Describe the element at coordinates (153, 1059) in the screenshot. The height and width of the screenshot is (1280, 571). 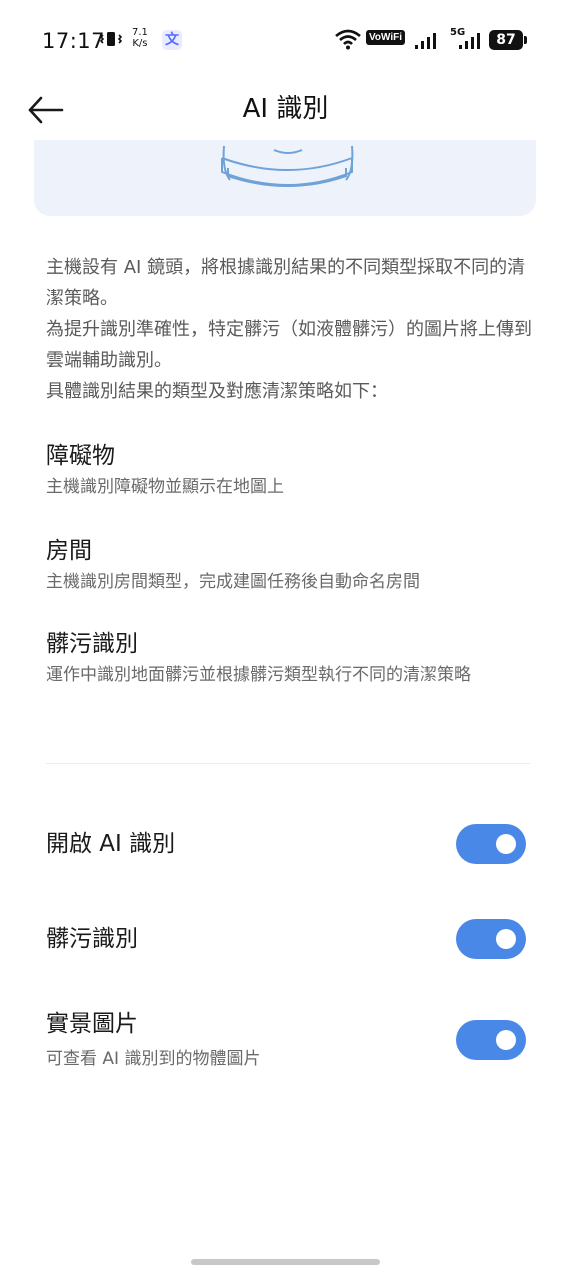
I see `setting-subtitle: 可查看 AI 識別到的物體圖片` at that location.